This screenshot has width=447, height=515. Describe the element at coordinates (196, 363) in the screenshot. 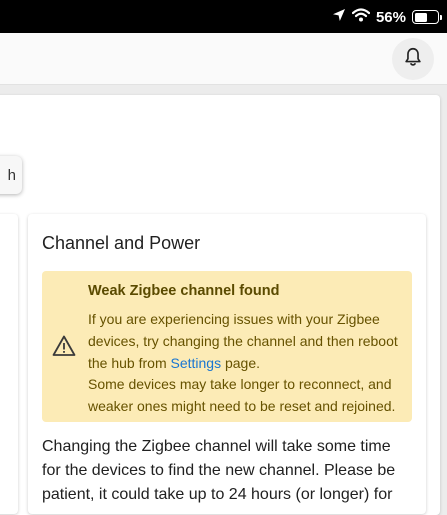

I see `settings-link: Settings` at that location.